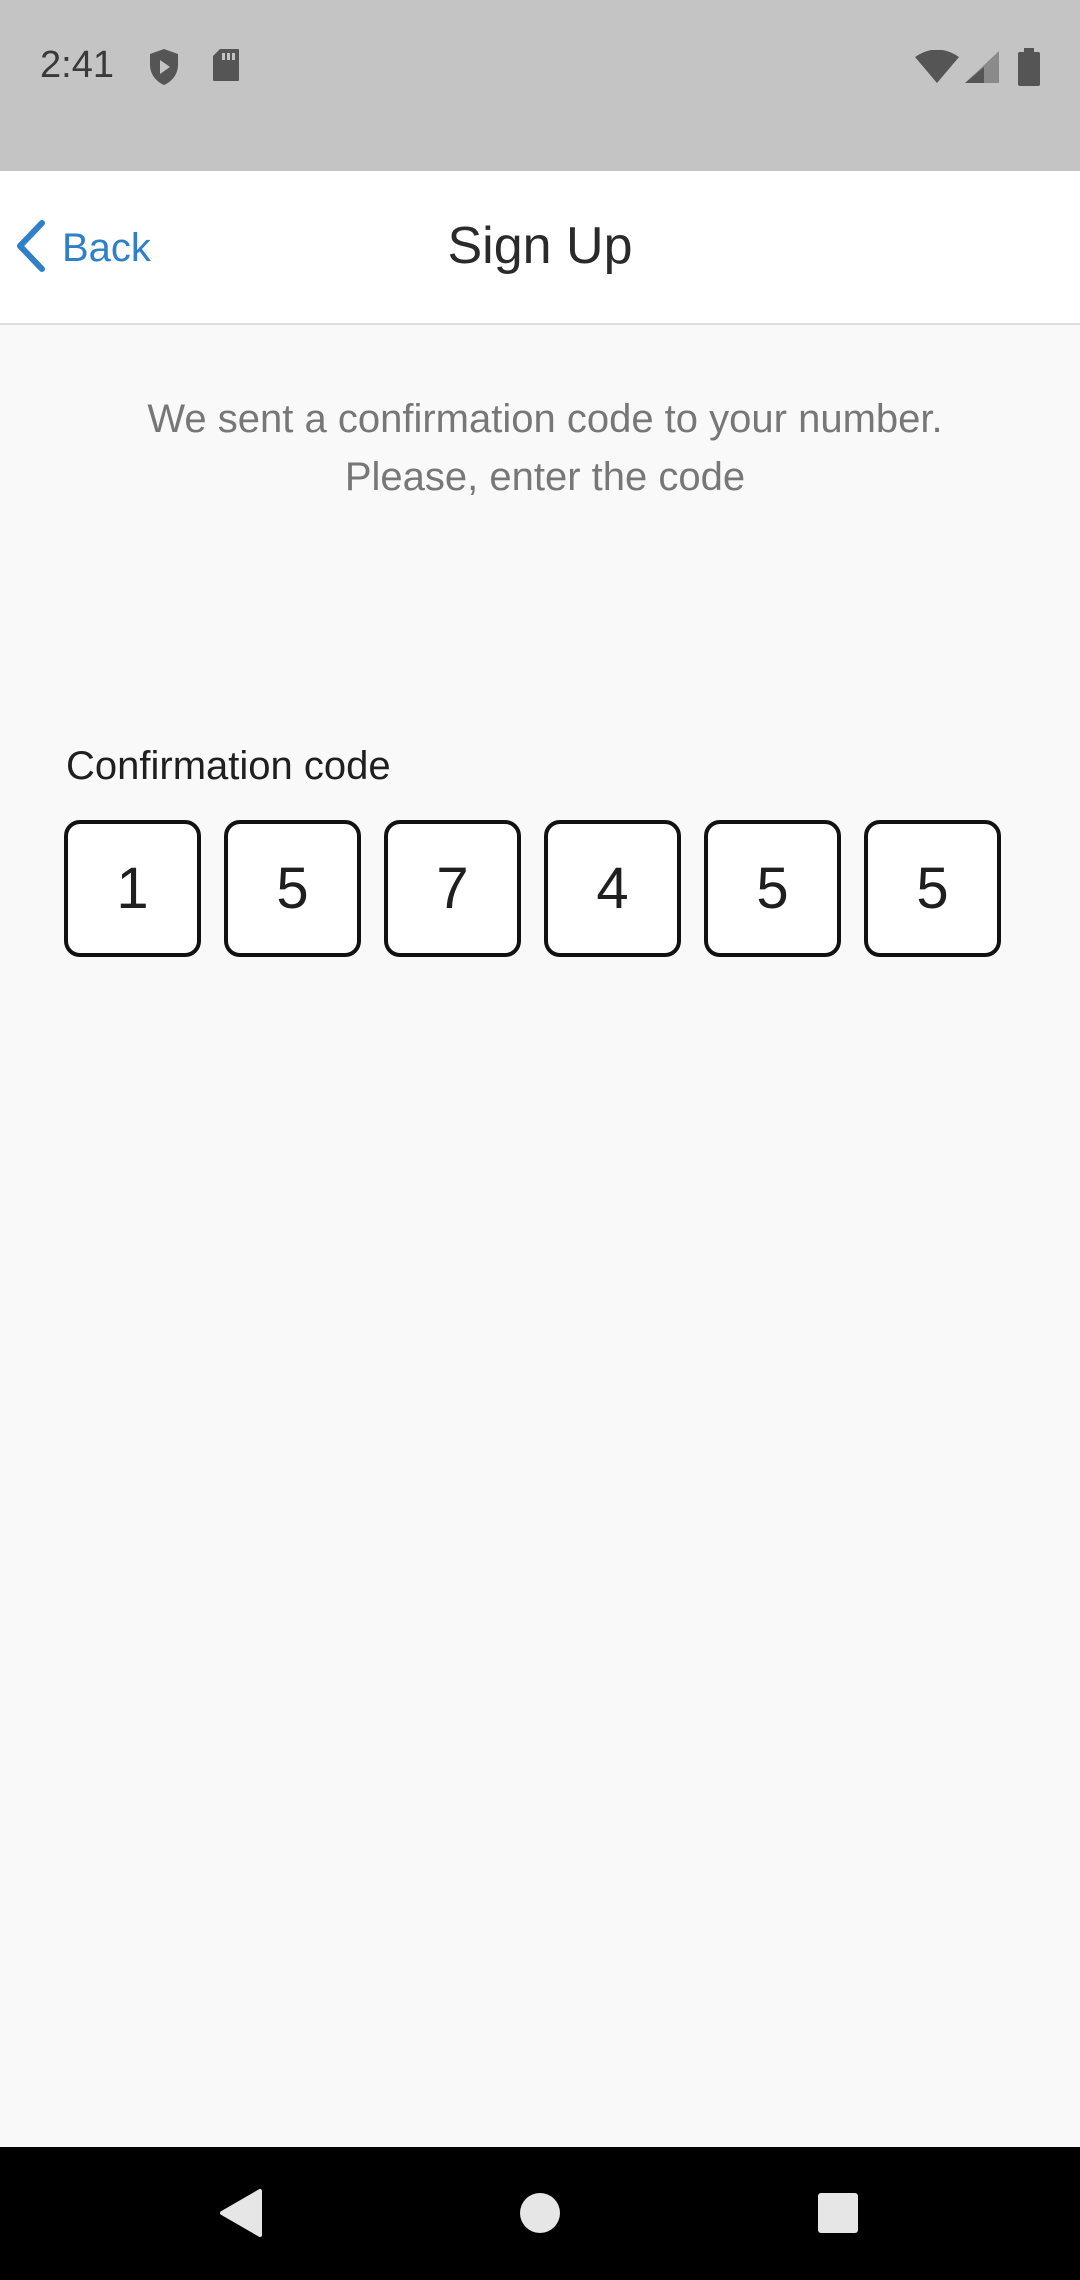  I want to click on battery-icon, so click(1029, 69).